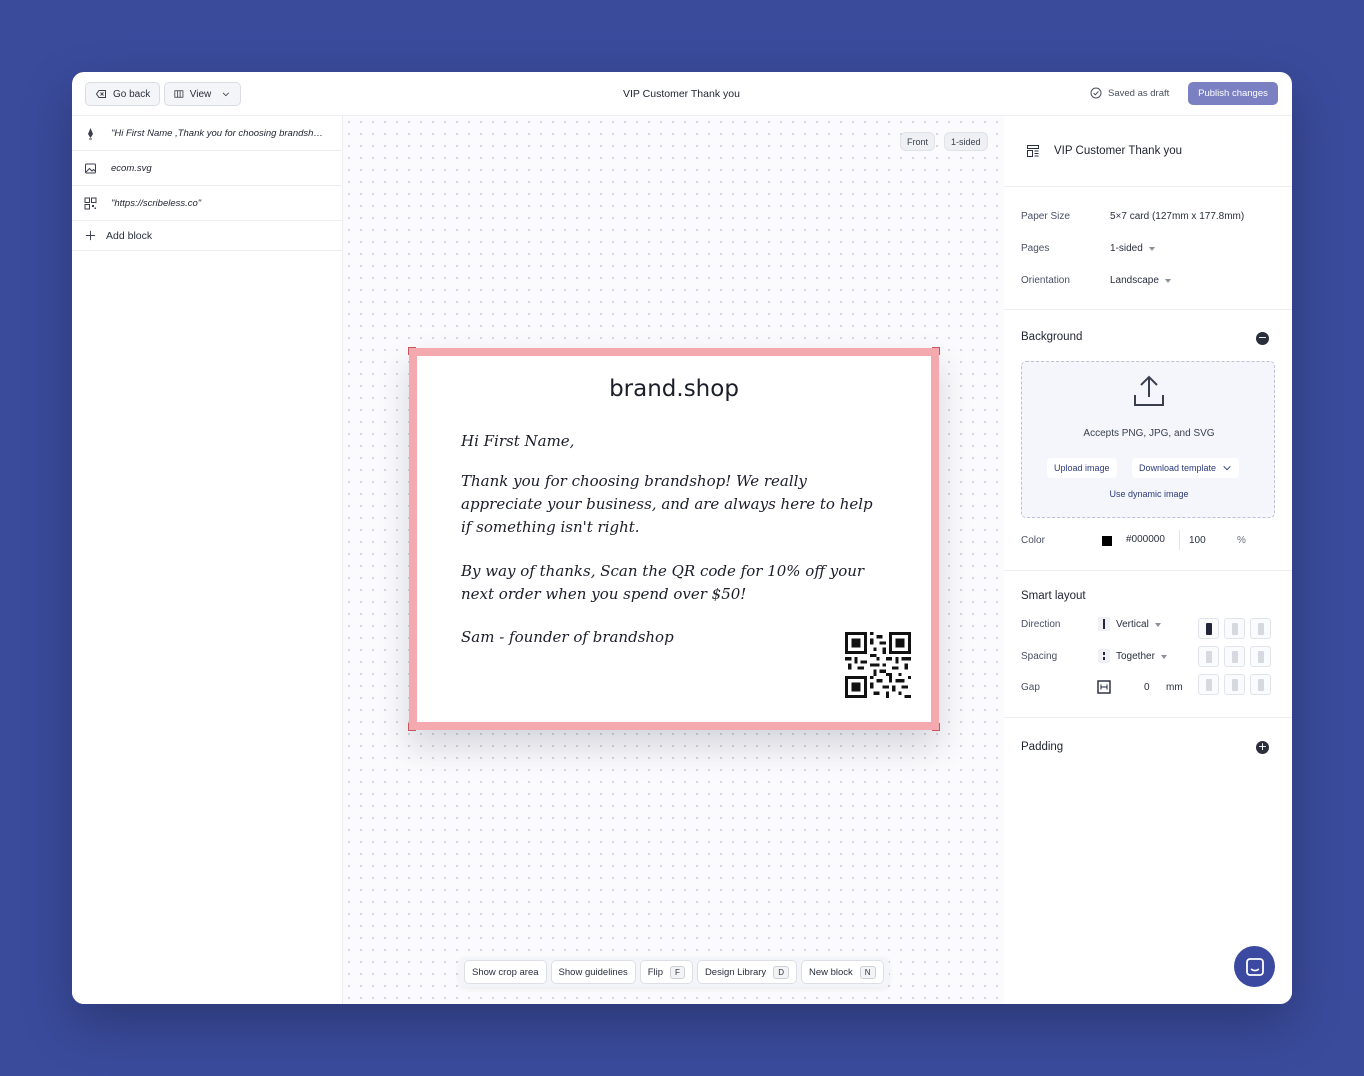 Image resolution: width=1364 pixels, height=1076 pixels. Describe the element at coordinates (1208, 628) in the screenshot. I see `align-top-left-button` at that location.